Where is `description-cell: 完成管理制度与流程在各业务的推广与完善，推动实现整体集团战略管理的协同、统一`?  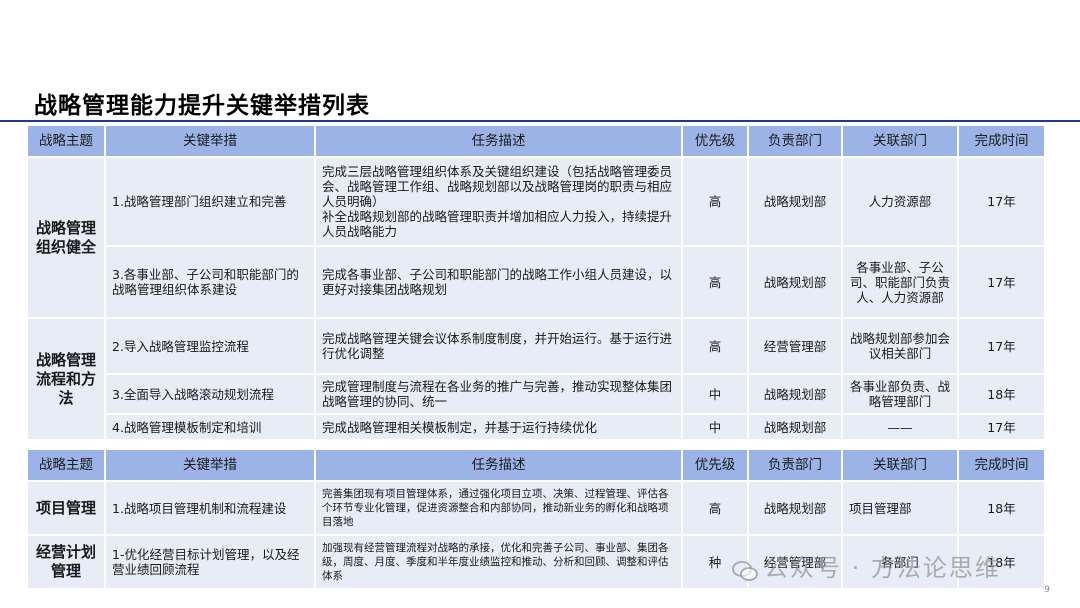
description-cell: 完成管理制度与流程在各业务的推广与完善，推动实现整体集团战略管理的协同、统一 is located at coordinates (498, 394).